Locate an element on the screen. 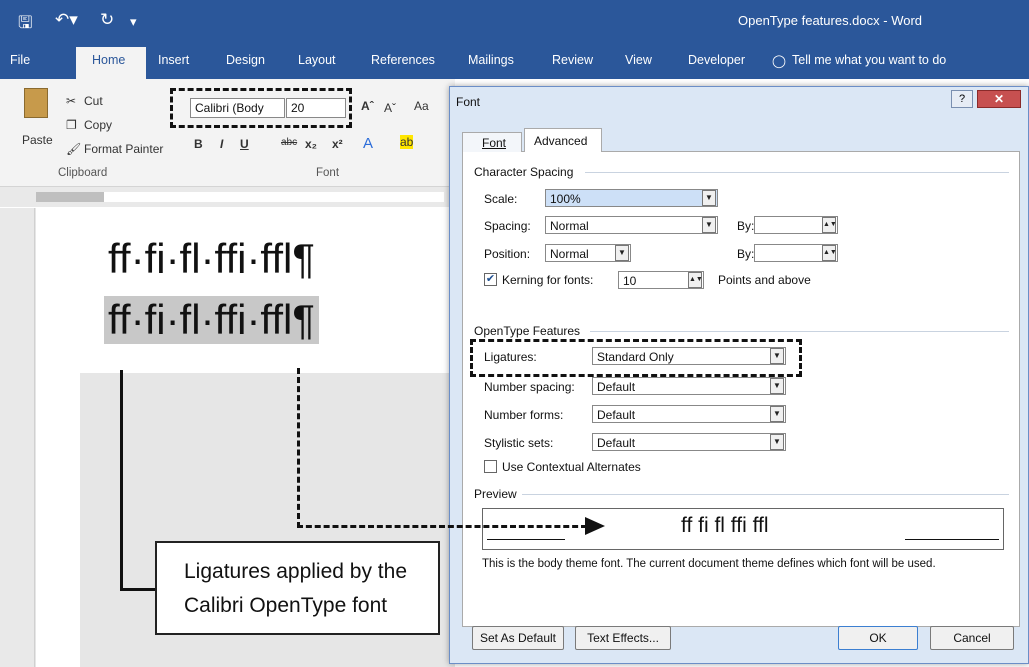 The width and height of the screenshot is (1029, 667). cancel-button: Cancel is located at coordinates (972, 638).